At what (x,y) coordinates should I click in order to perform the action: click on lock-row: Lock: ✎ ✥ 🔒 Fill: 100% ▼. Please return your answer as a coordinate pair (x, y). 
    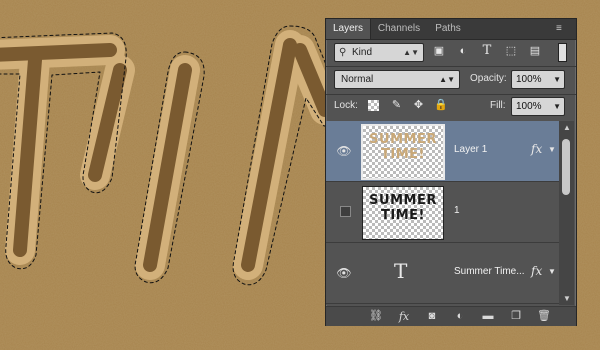
    Looking at the image, I should click on (451, 108).